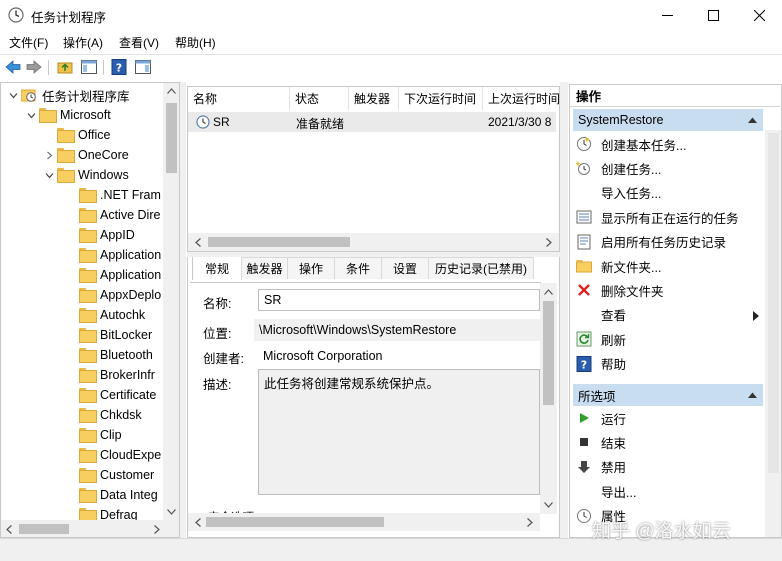 The image size is (782, 561). What do you see at coordinates (120, 455) in the screenshot?
I see `tree-item-subfolder: CloudExpe` at bounding box center [120, 455].